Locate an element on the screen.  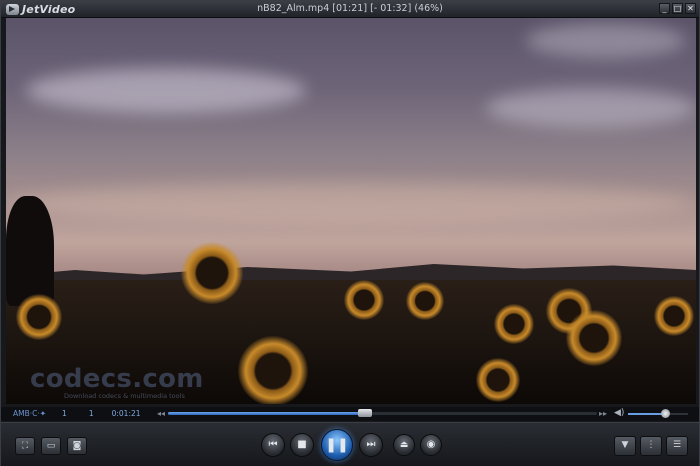
disc-icon: ◉ is located at coordinates (431, 444).